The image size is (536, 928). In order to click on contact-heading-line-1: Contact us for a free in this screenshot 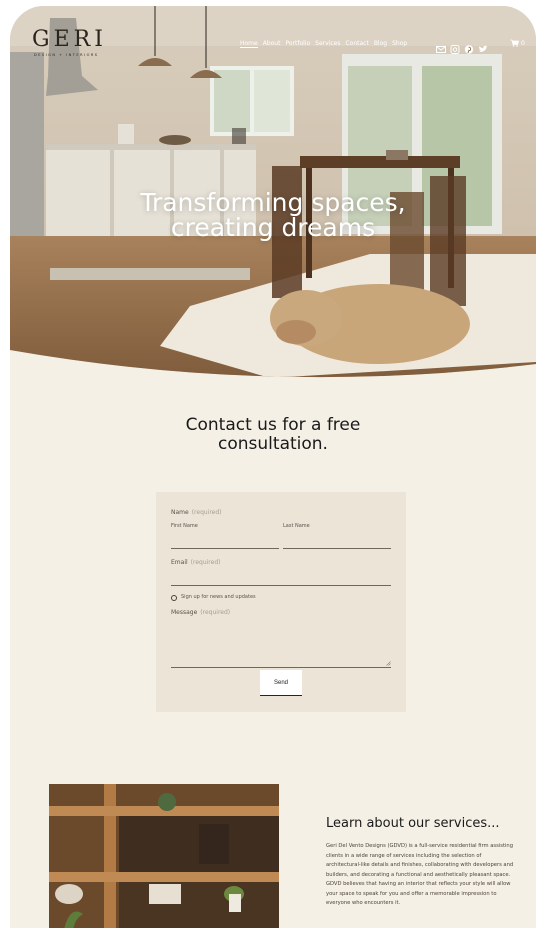, I will do `click(273, 425)`.